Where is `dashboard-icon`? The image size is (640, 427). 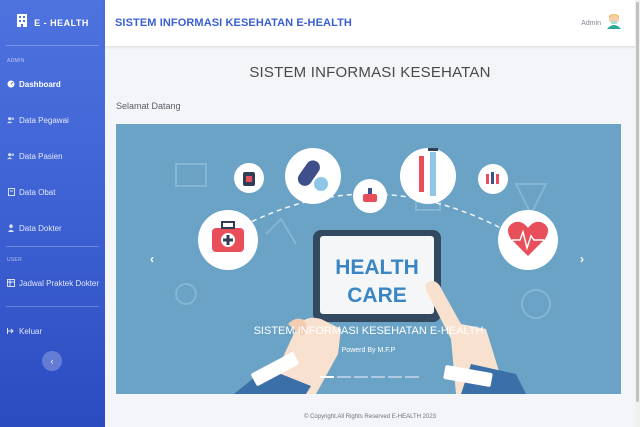
dashboard-icon is located at coordinates (11, 84).